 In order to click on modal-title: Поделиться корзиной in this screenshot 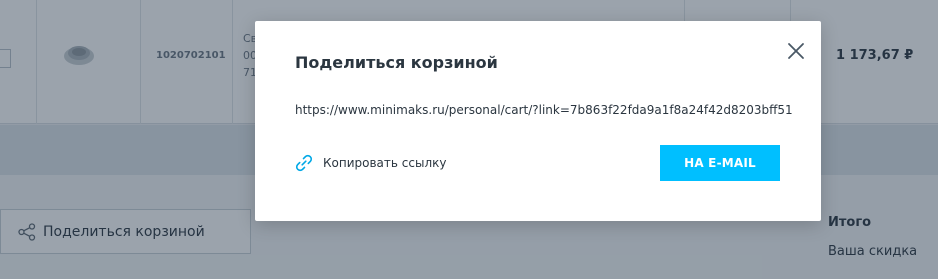, I will do `click(396, 62)`.